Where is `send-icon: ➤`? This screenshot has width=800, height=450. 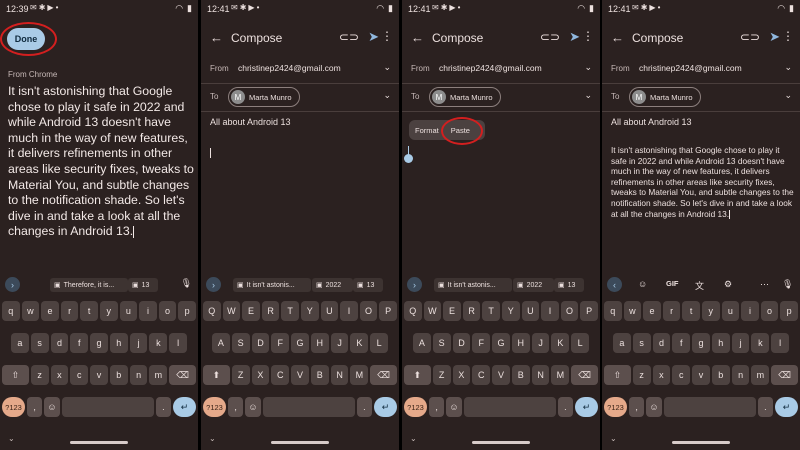 send-icon: ➤ is located at coordinates (774, 37).